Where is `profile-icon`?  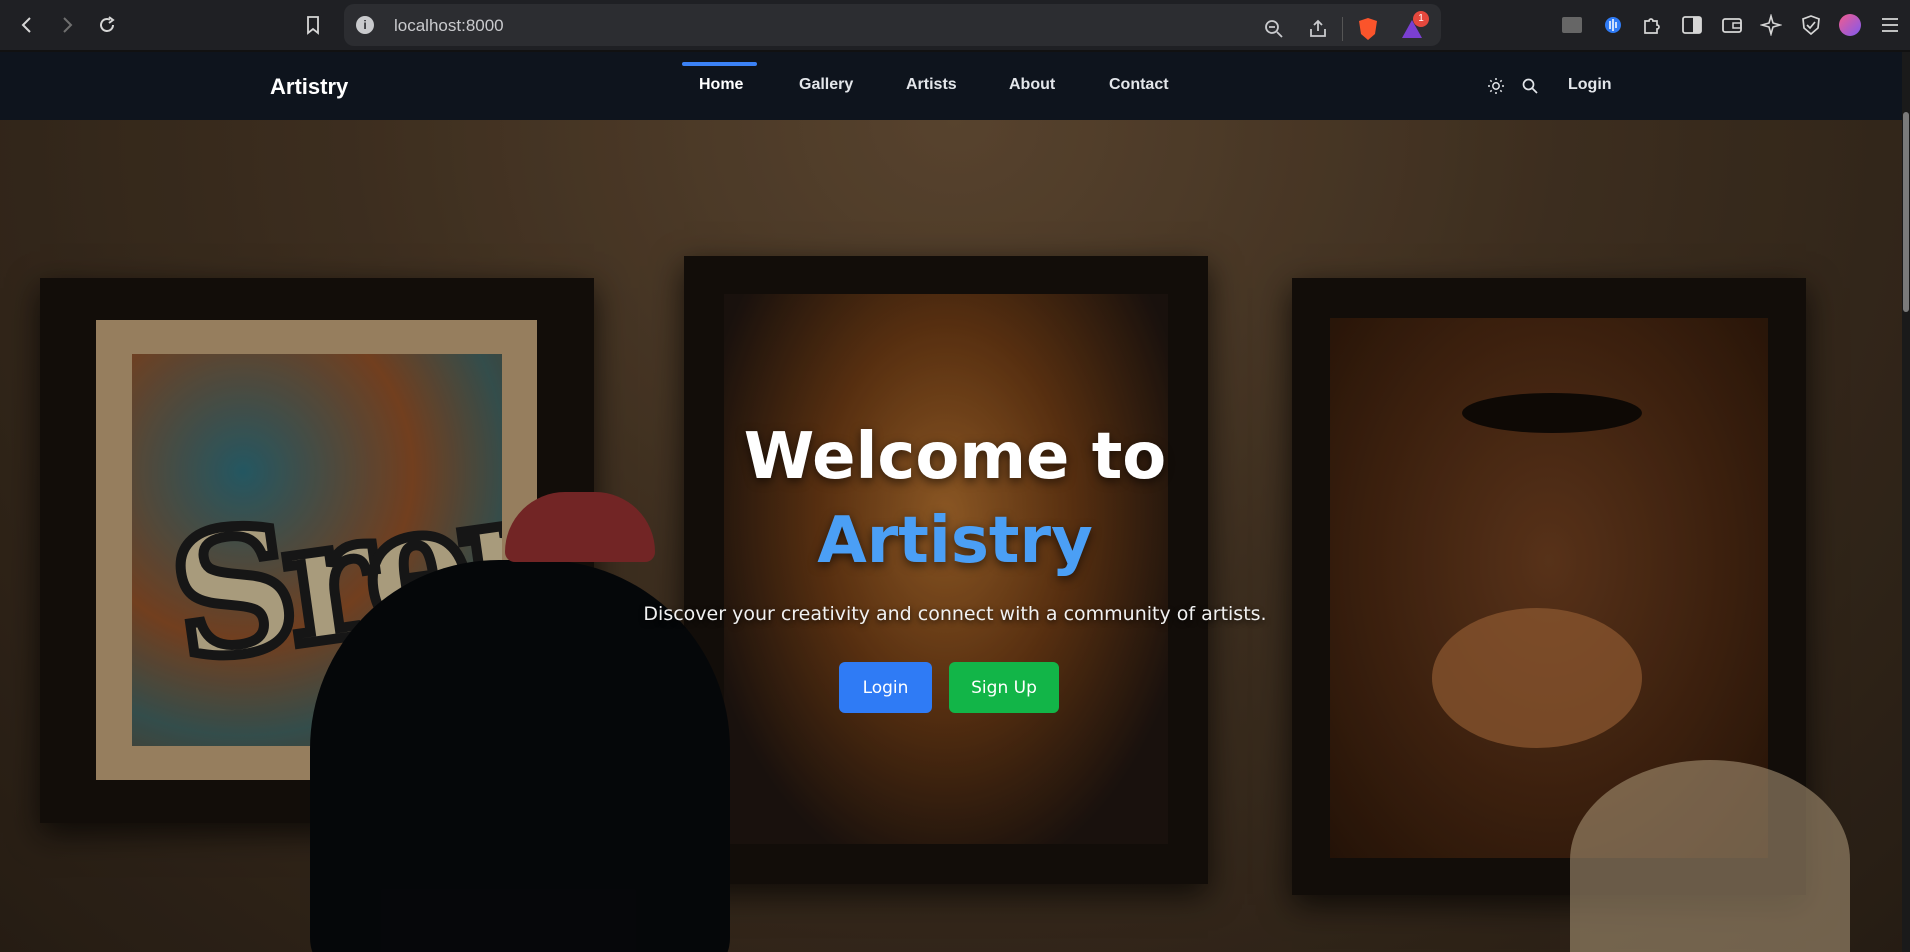 profile-icon is located at coordinates (1850, 25).